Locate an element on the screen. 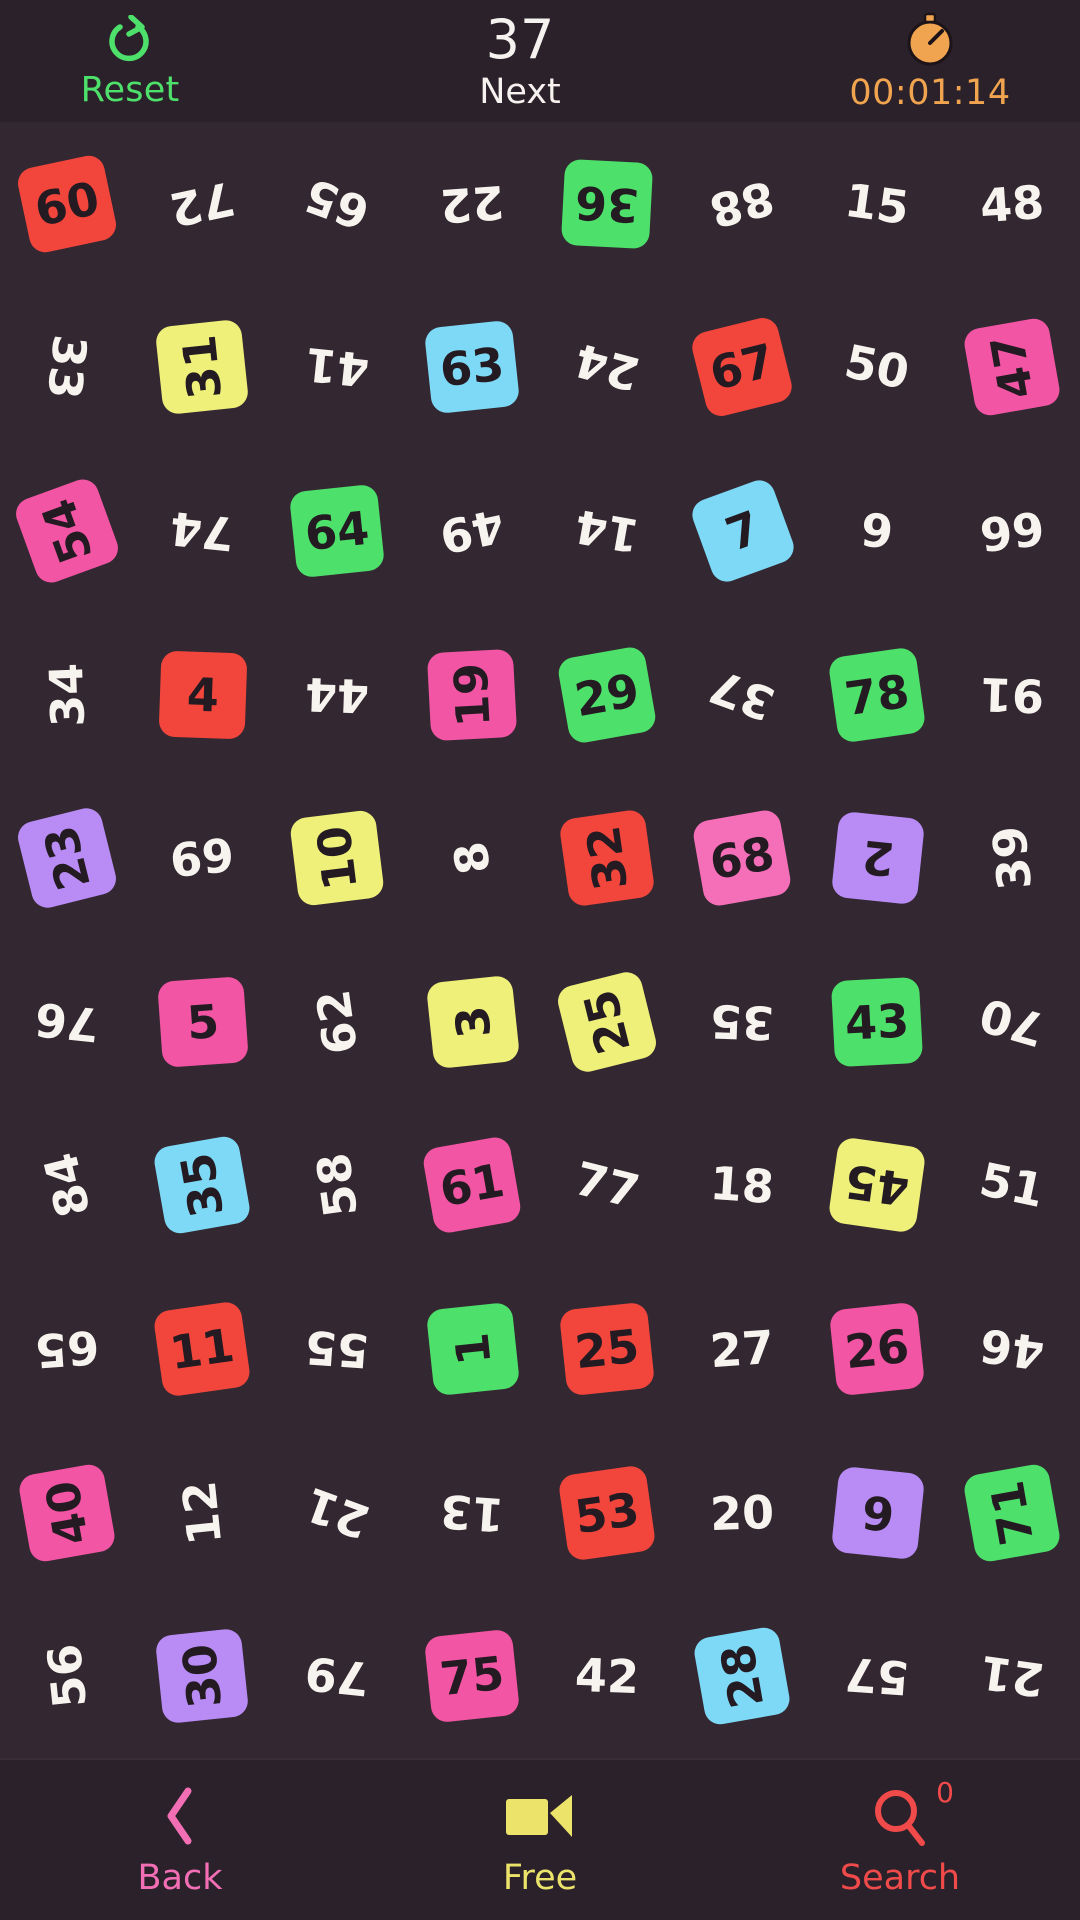  search-button: 0 Search is located at coordinates (900, 1837).